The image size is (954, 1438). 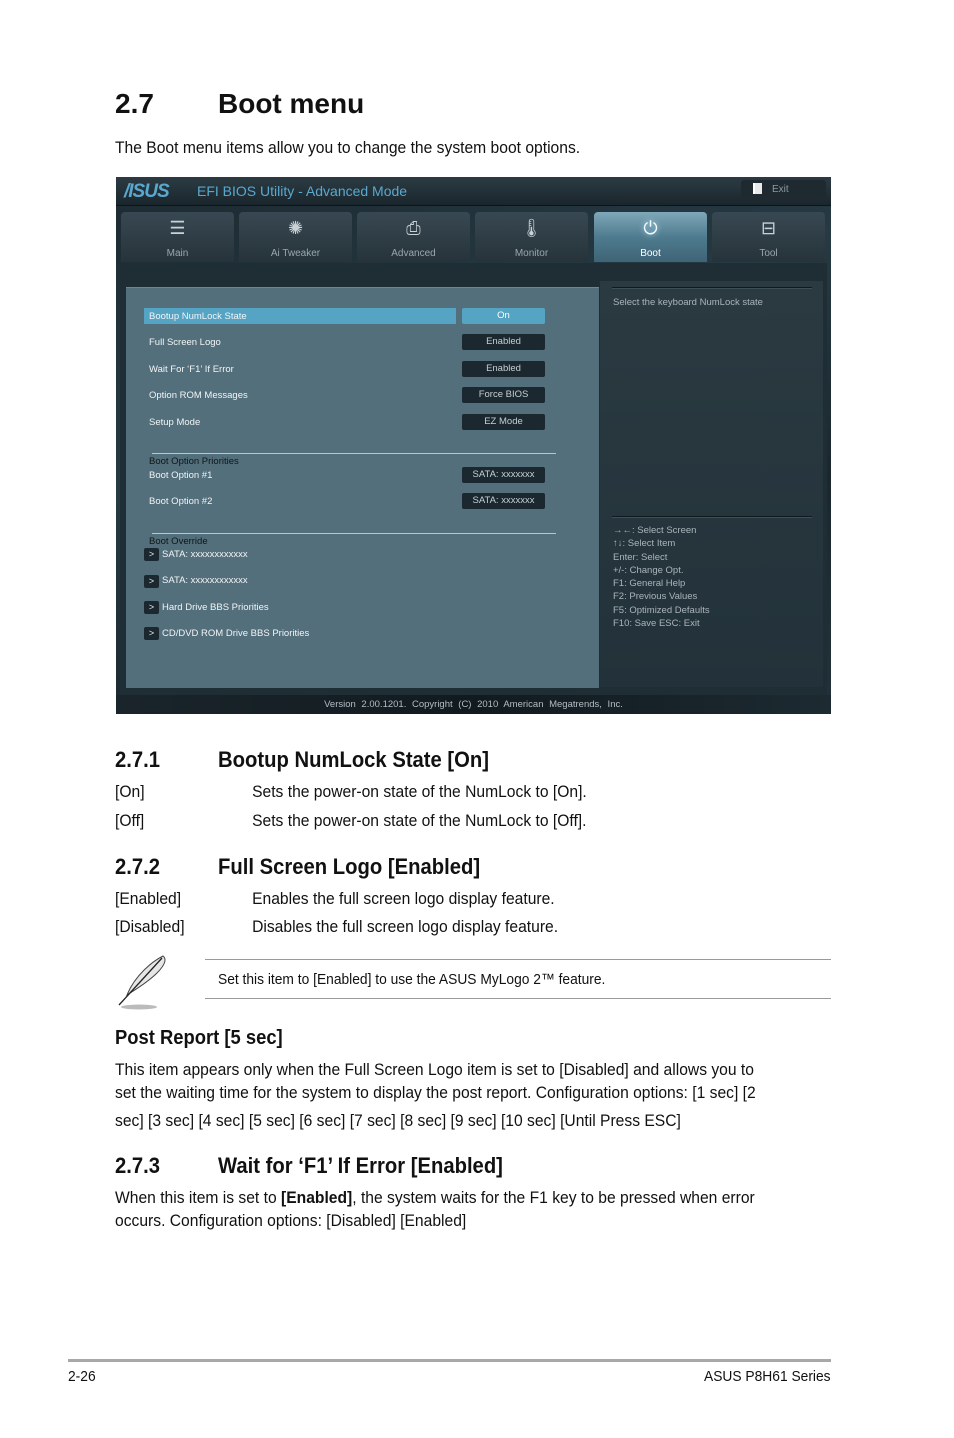 What do you see at coordinates (503, 342) in the screenshot?
I see `full-screen-logo-value: Enabled` at bounding box center [503, 342].